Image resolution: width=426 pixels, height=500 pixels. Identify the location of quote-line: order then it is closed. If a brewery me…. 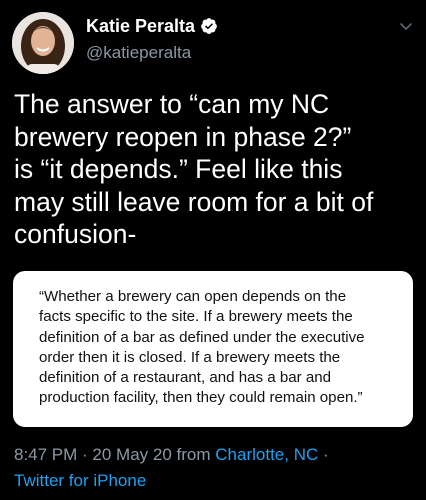
(190, 357).